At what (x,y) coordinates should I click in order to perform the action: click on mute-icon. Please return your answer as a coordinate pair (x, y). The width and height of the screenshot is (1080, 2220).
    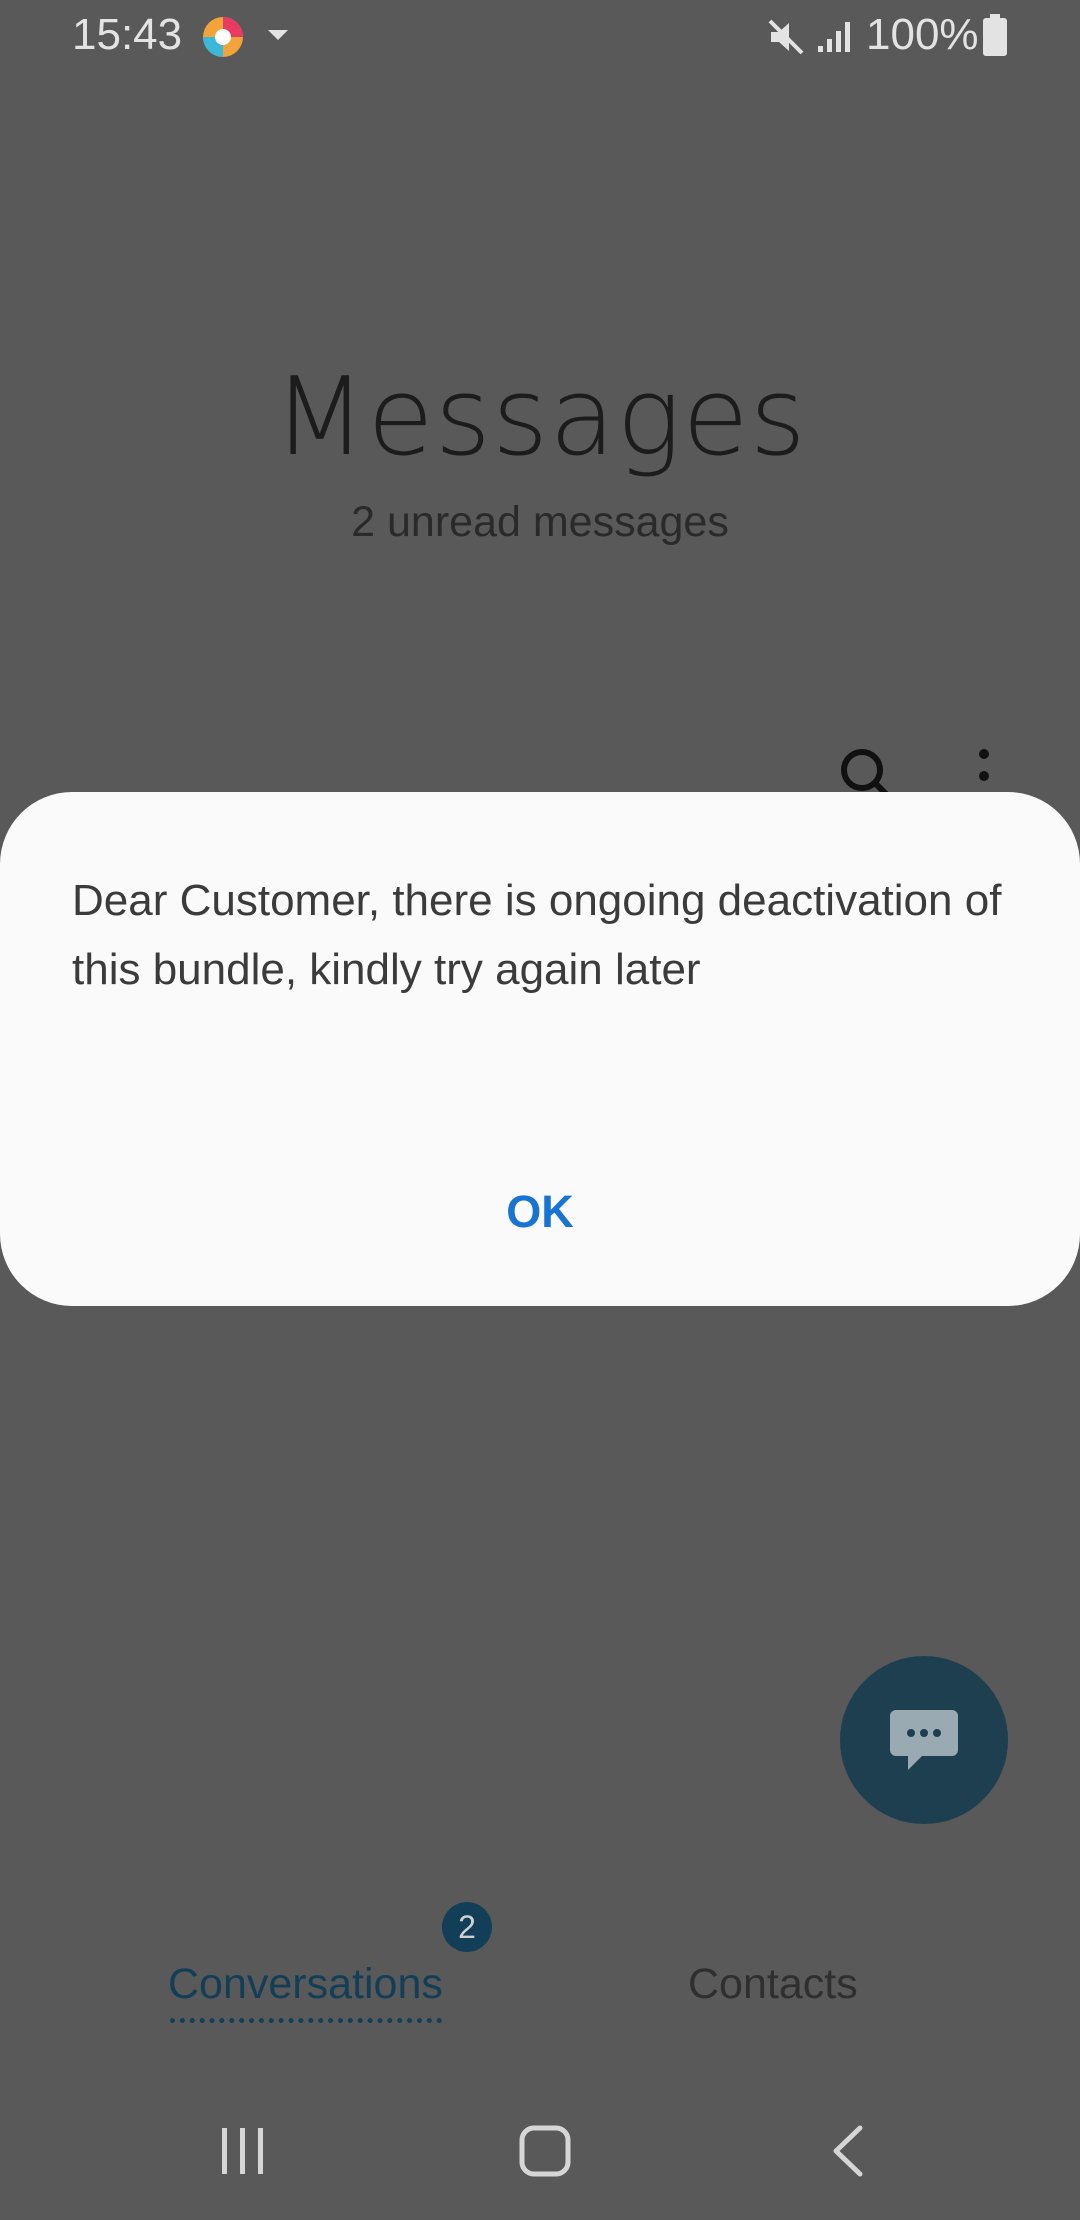
    Looking at the image, I should click on (786, 37).